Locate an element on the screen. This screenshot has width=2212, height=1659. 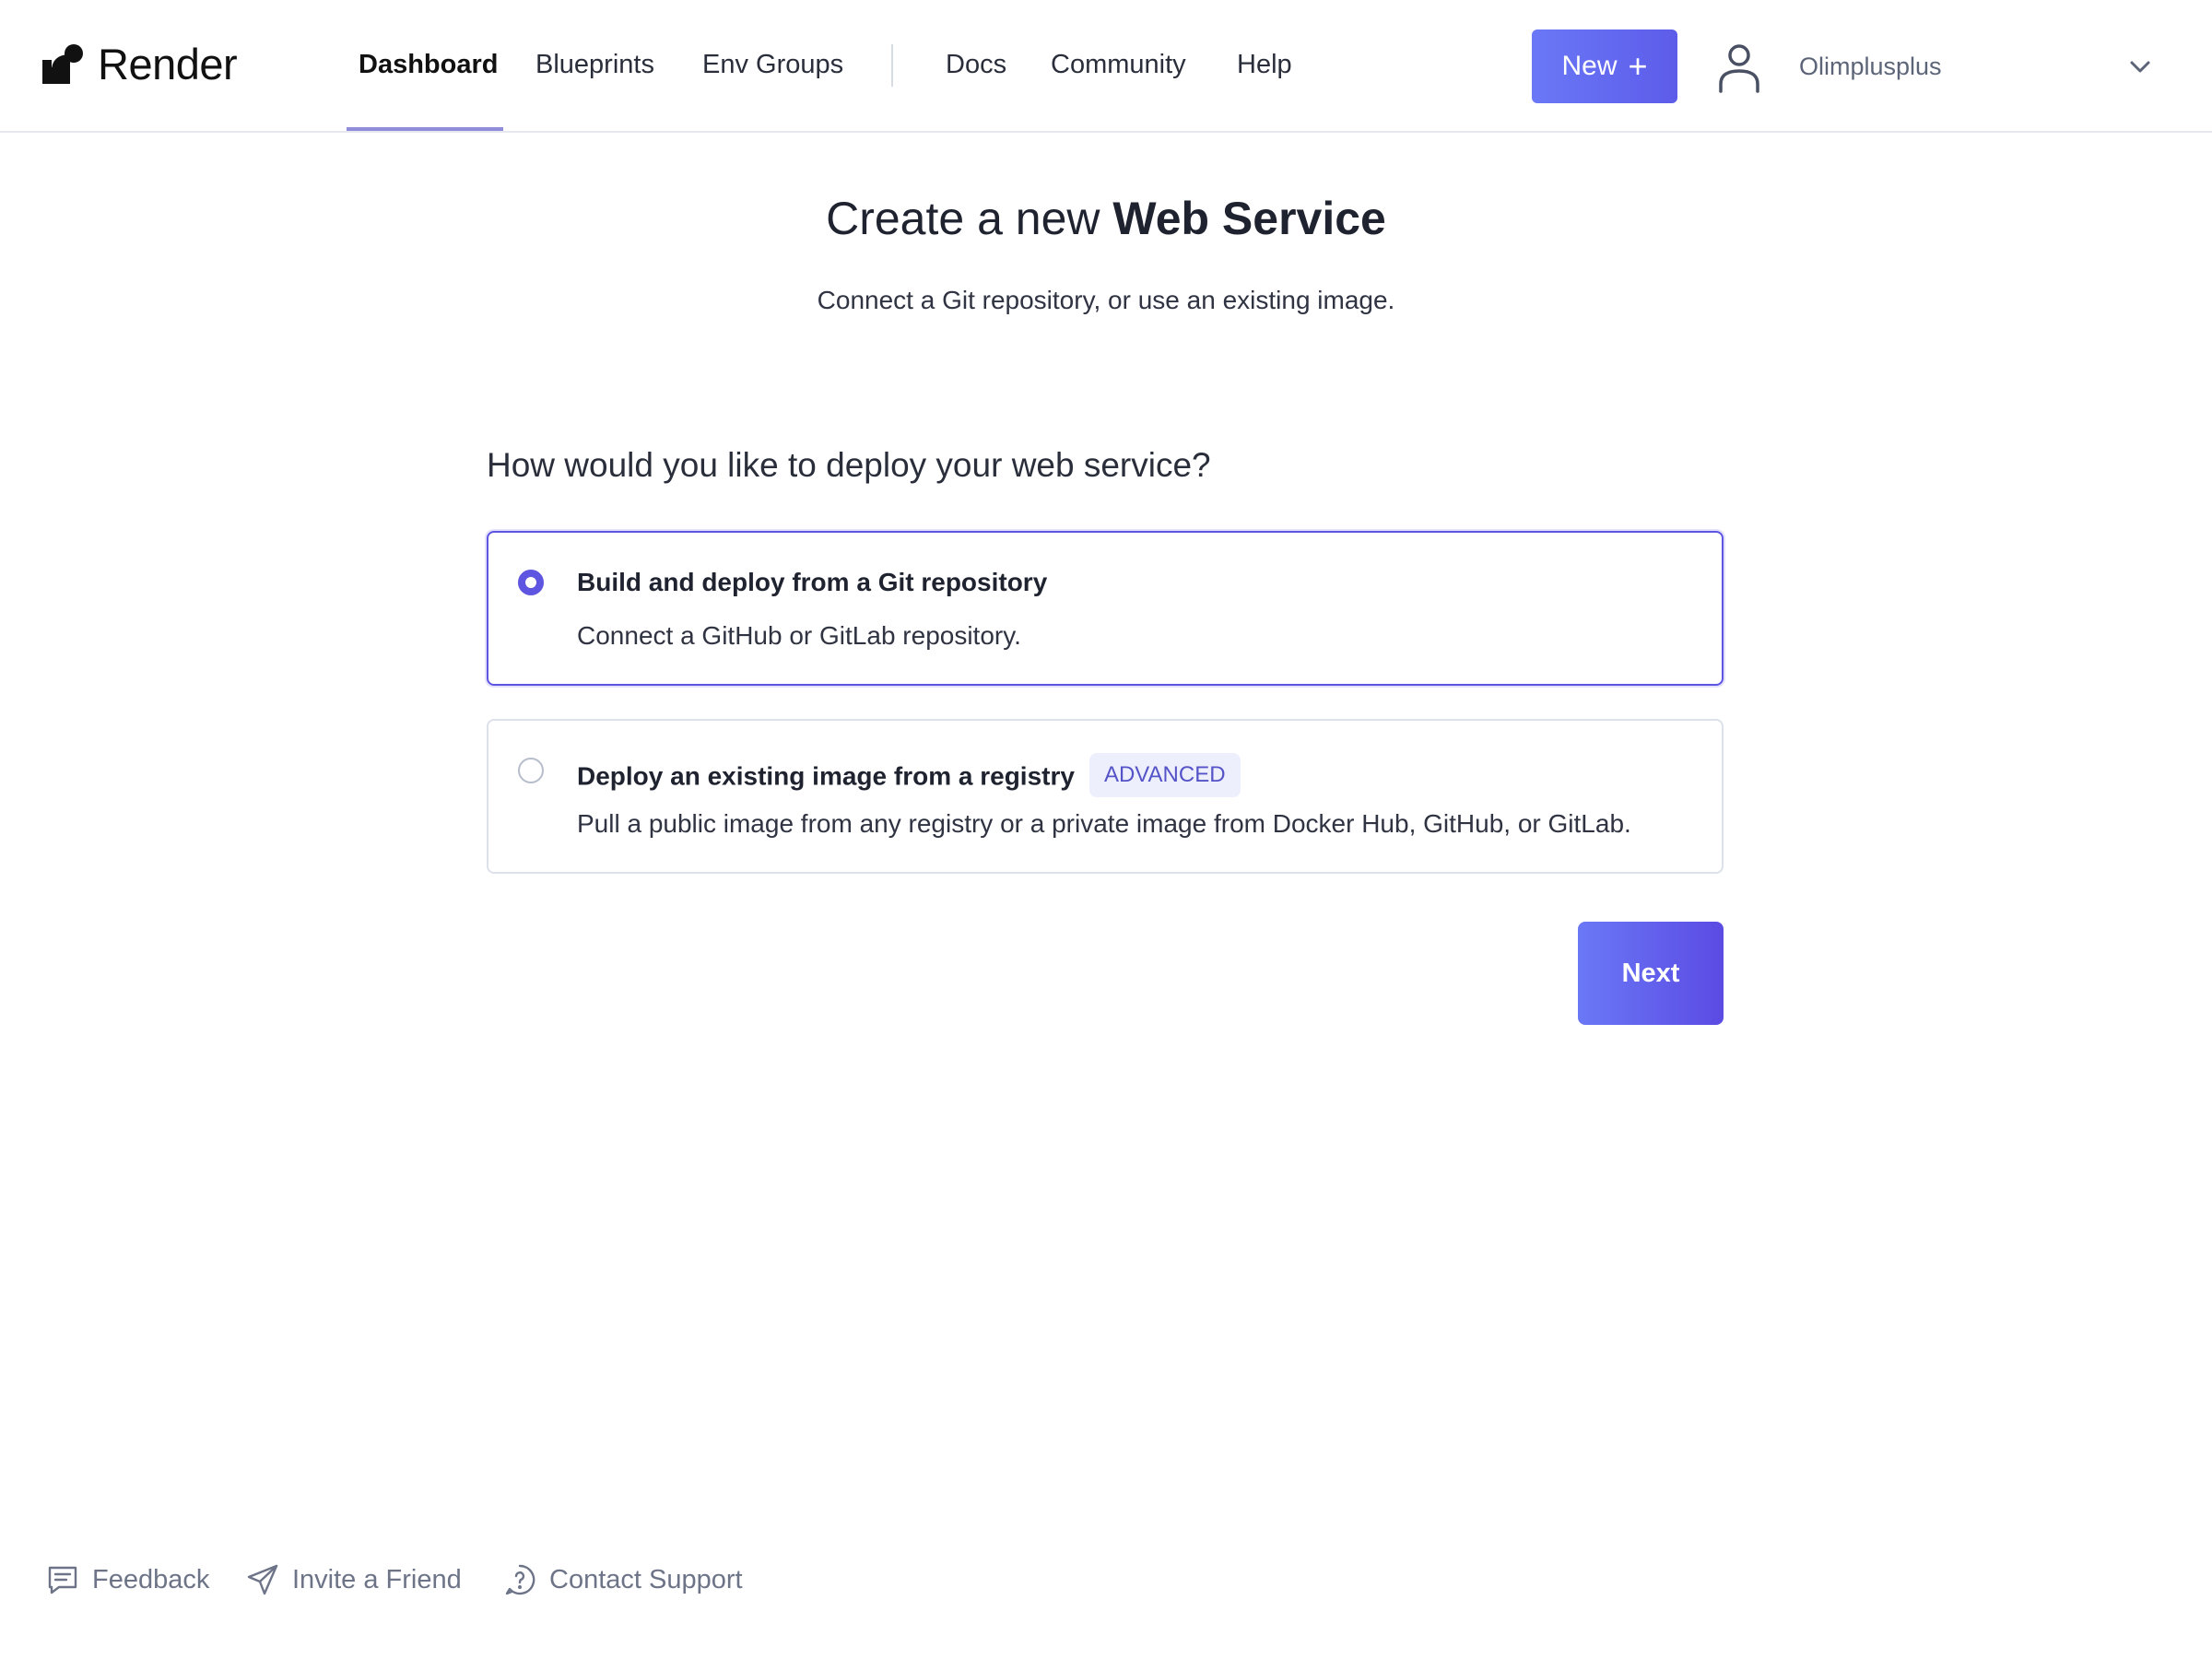
nav-community: Community is located at coordinates (1118, 65).